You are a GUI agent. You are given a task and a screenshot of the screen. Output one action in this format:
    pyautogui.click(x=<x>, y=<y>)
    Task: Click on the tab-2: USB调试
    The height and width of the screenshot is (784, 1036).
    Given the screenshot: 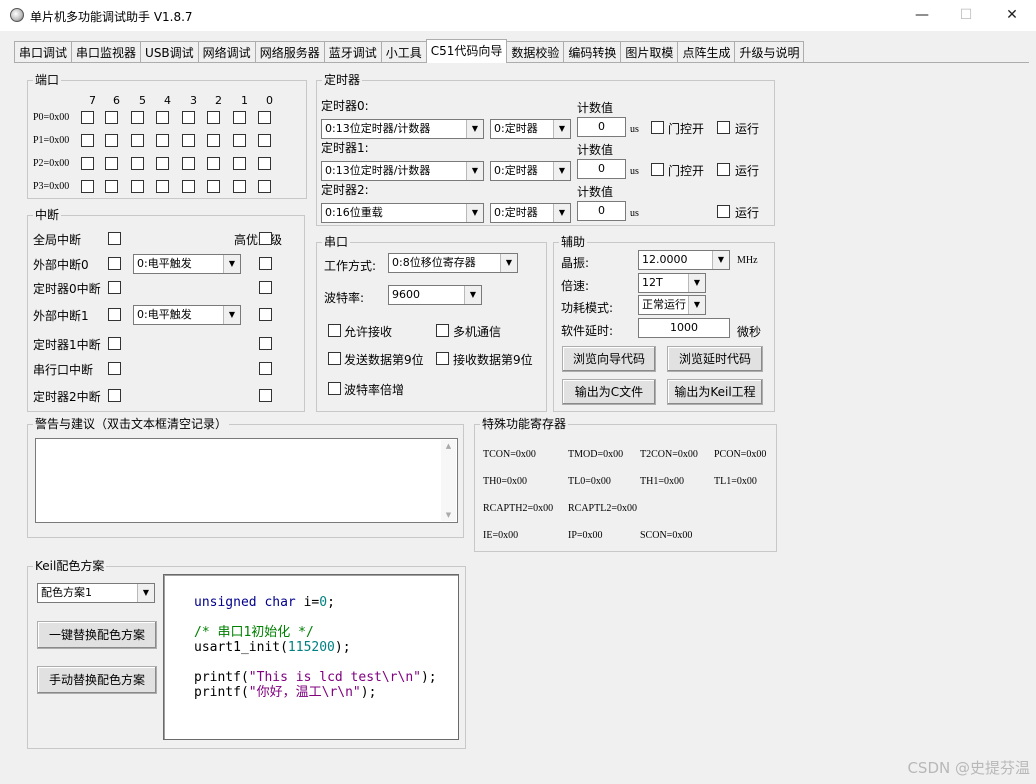 What is the action you would take?
    pyautogui.click(x=169, y=52)
    